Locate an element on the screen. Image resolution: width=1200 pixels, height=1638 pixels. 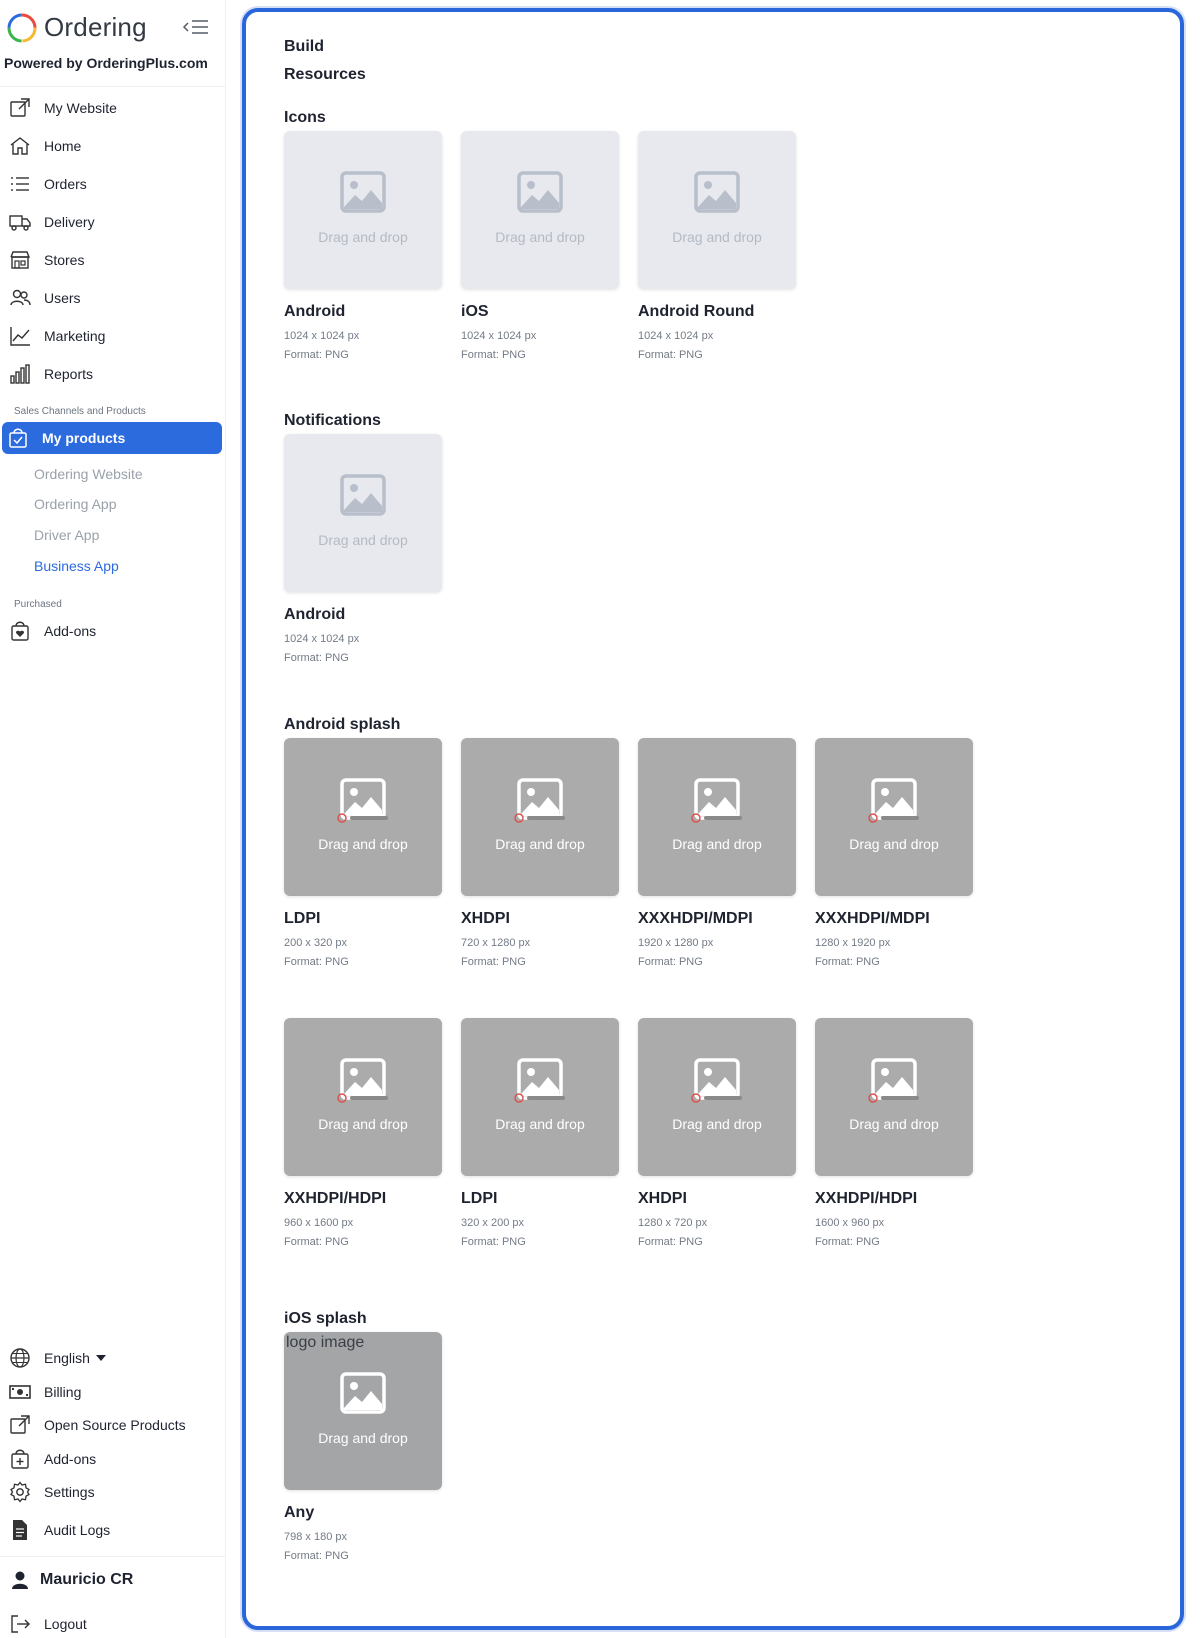
resource-name: XHDPI is located at coordinates (662, 1198).